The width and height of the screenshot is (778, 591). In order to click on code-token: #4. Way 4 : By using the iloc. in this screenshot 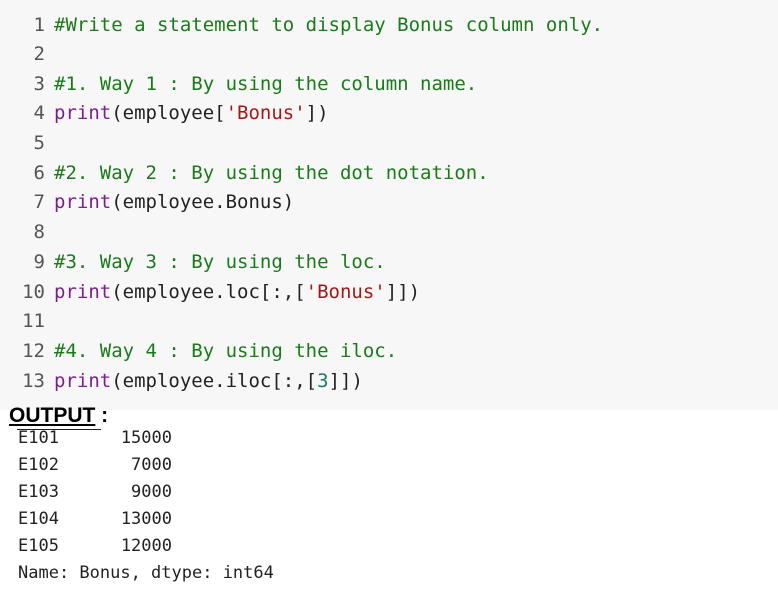, I will do `click(226, 351)`.